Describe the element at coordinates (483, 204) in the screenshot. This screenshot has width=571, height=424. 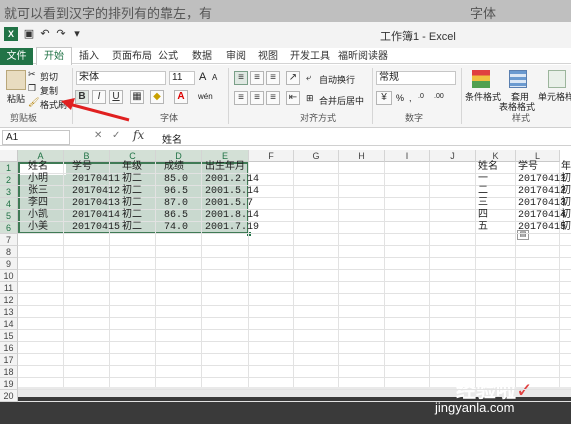
I see `side-table-cell: 三` at that location.